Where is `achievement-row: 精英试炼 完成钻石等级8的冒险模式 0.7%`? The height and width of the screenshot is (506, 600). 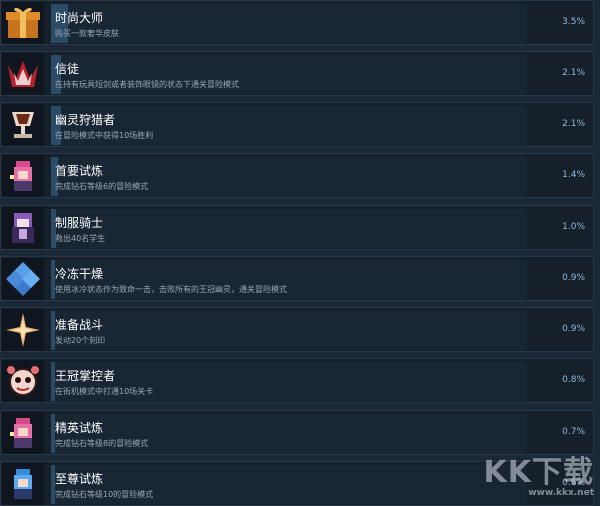 achievement-row: 精英试炼 完成钻石等级8的冒险模式 0.7% is located at coordinates (297, 432).